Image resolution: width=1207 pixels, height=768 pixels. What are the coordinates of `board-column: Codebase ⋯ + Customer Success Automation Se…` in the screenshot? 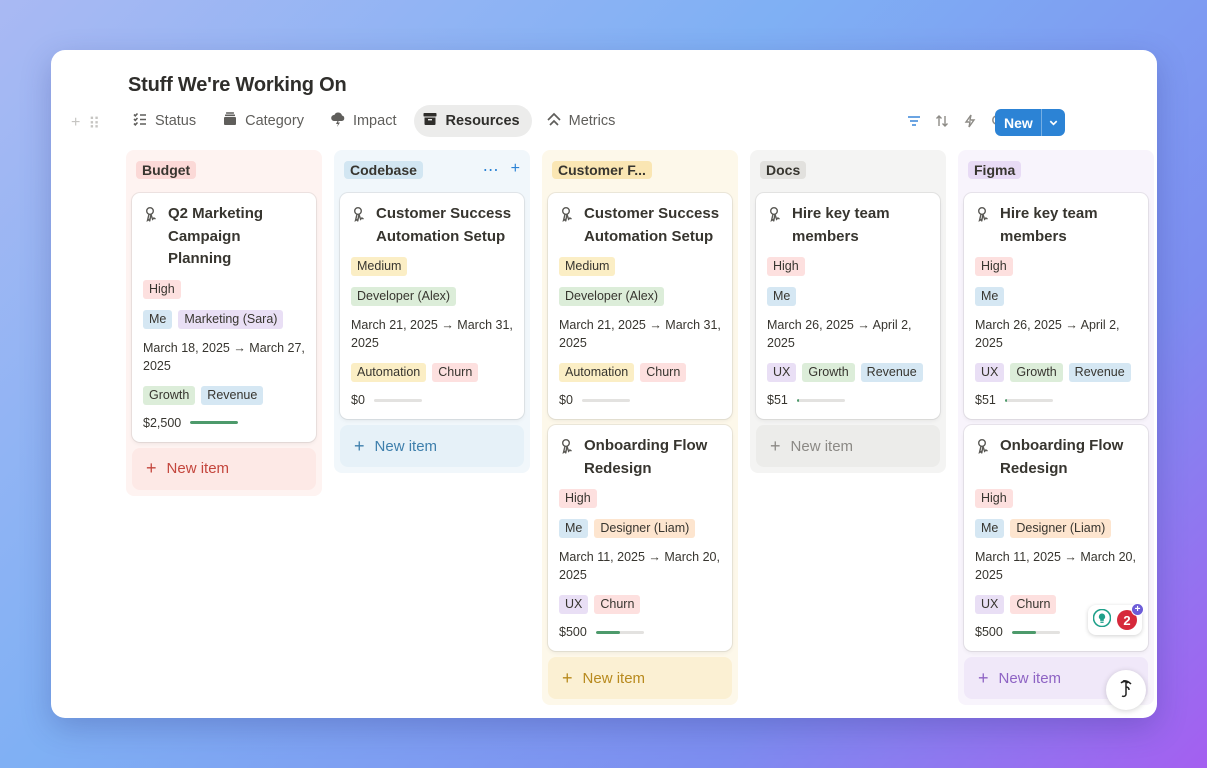 It's located at (432, 311).